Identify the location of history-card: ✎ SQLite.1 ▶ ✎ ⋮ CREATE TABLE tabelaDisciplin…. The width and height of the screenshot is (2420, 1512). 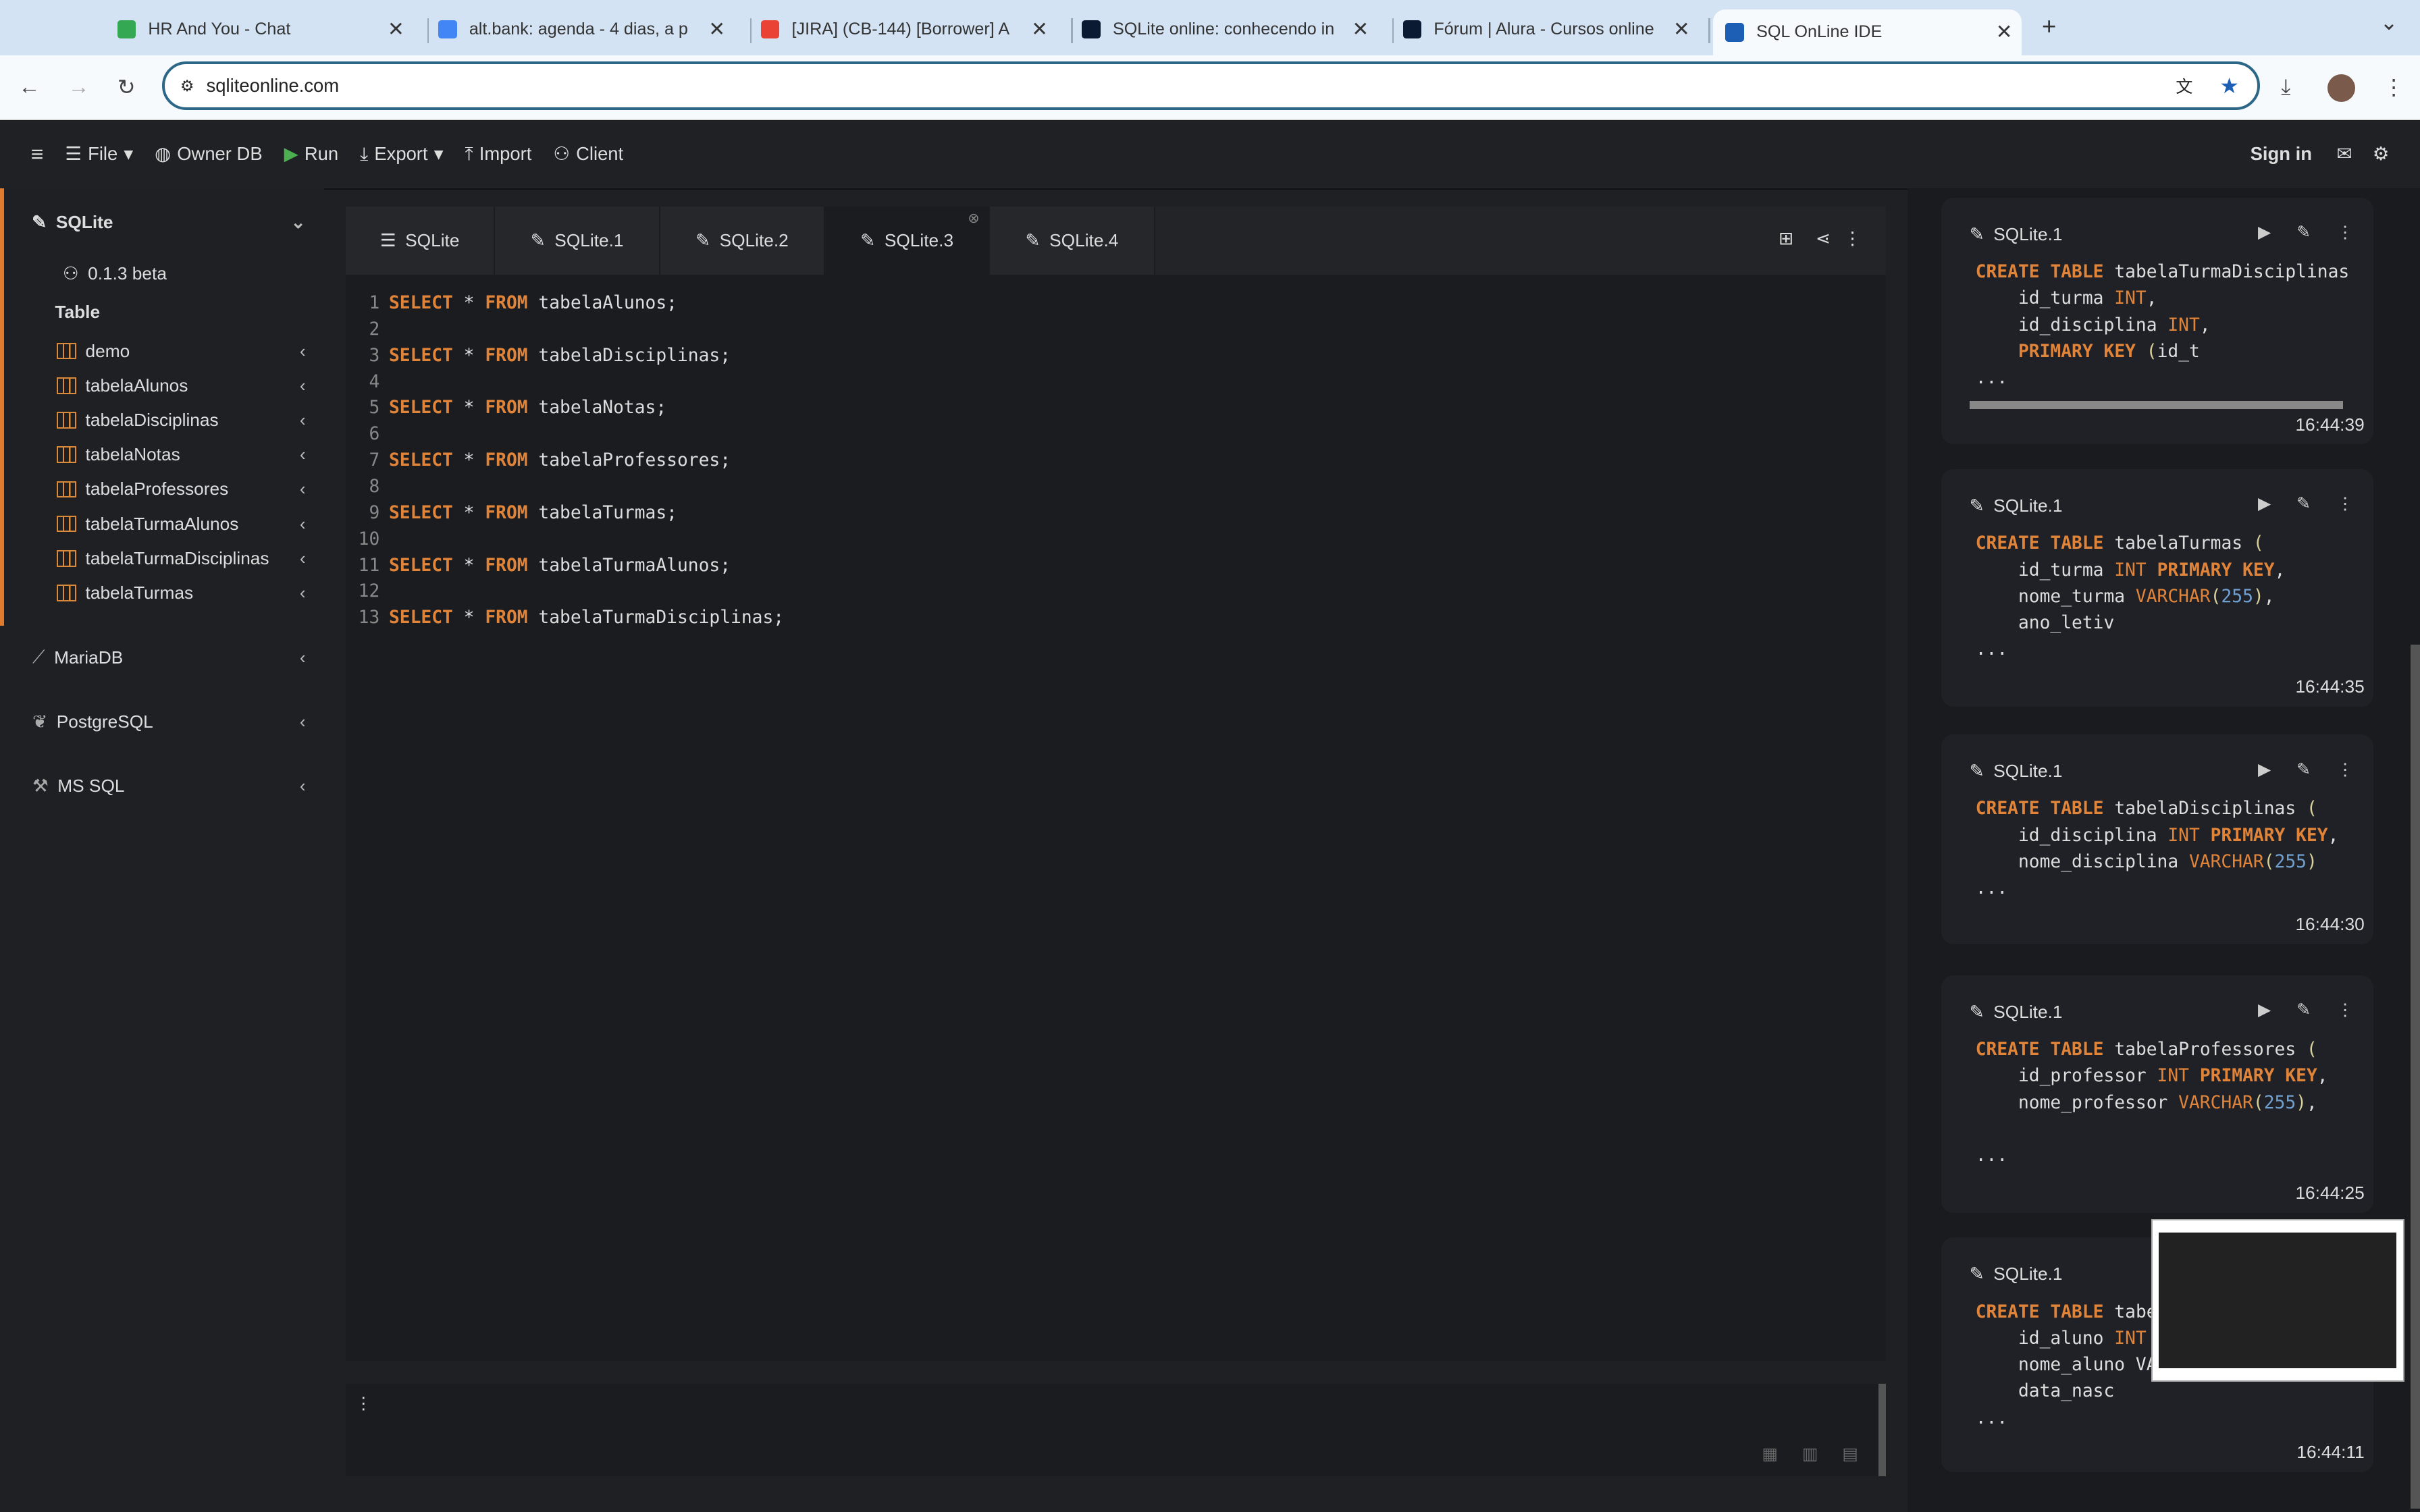
(2157, 839).